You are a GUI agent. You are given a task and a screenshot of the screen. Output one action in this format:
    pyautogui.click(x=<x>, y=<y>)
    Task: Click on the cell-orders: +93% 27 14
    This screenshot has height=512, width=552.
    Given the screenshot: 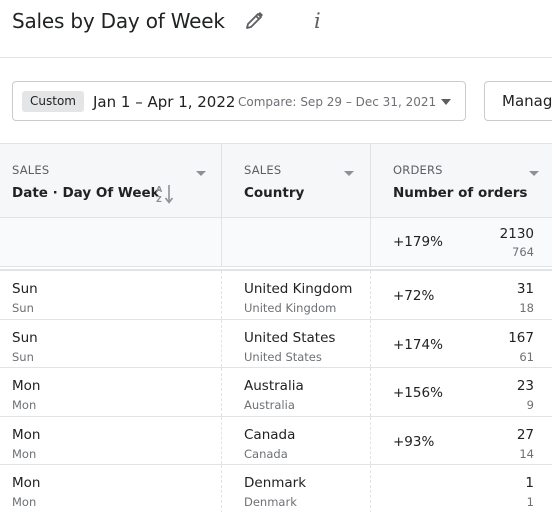 What is the action you would take?
    pyautogui.click(x=461, y=441)
    